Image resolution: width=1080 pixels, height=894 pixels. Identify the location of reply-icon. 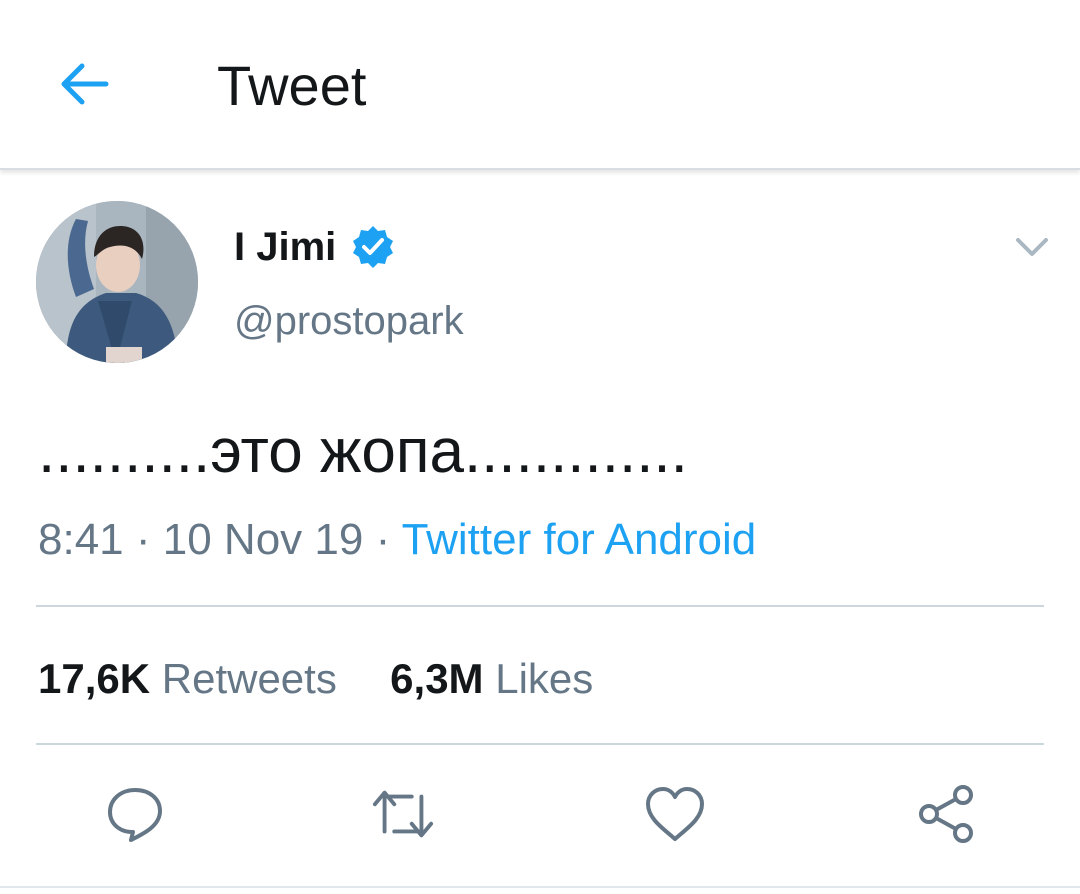
(135, 815).